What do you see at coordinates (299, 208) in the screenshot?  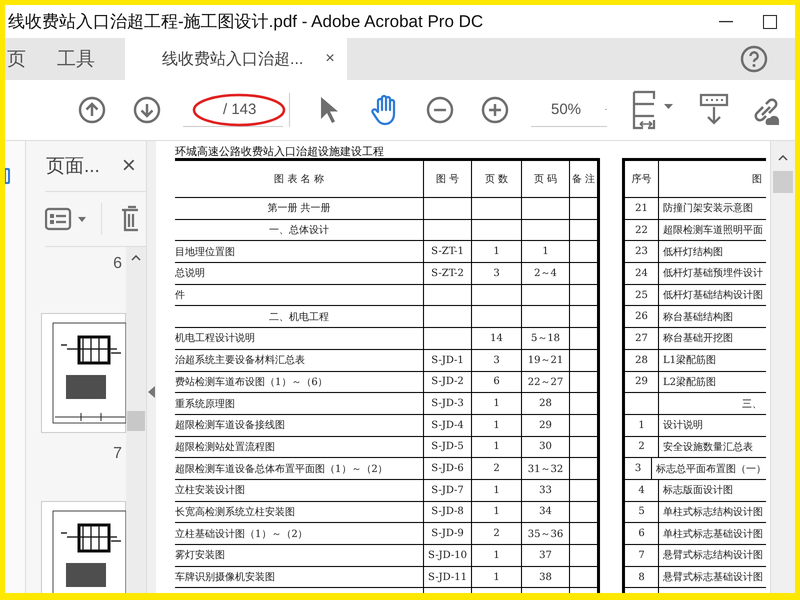 I see `section-heading: 第一册 共一册` at bounding box center [299, 208].